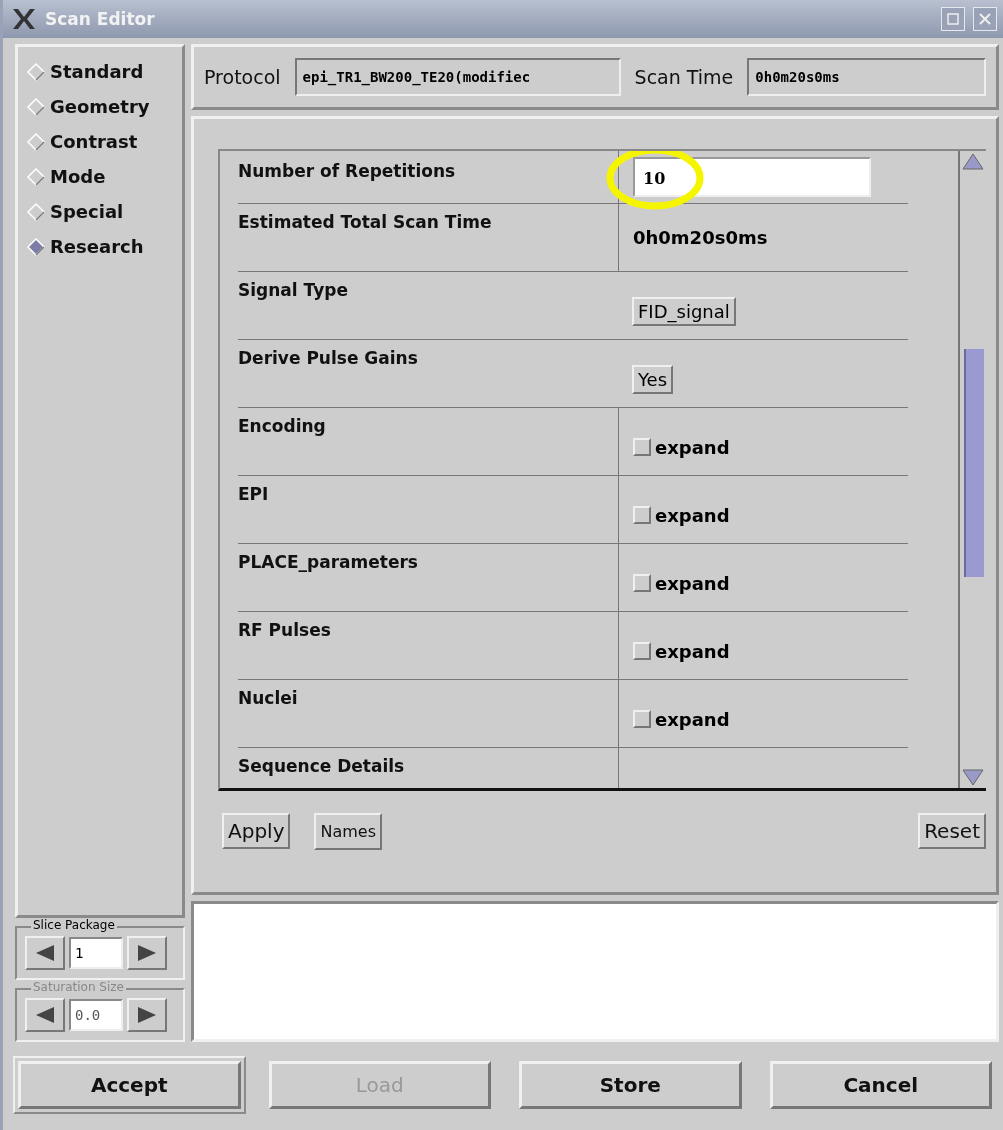 The width and height of the screenshot is (1003, 1130). What do you see at coordinates (78, 987) in the screenshot?
I see `group-label: Saturation Size` at bounding box center [78, 987].